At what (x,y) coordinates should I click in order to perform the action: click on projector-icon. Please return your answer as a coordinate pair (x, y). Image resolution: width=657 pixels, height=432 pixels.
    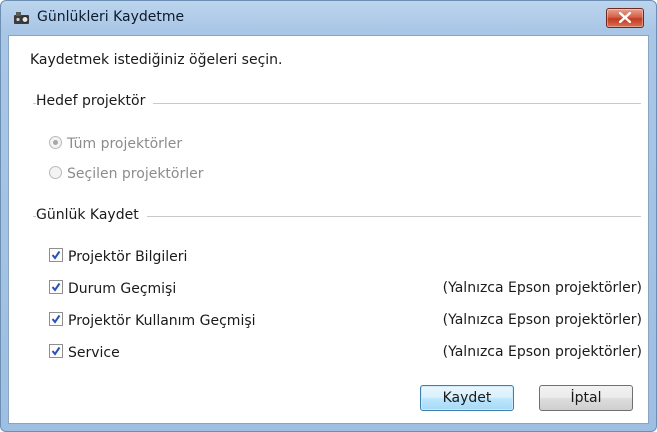
    Looking at the image, I should click on (22, 18).